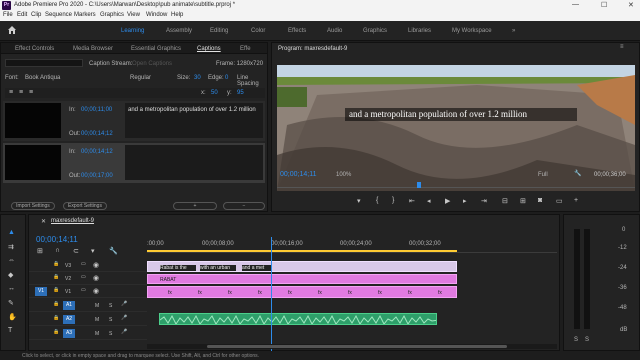 Image resolution: width=640 pixels, height=360 pixels. Describe the element at coordinates (297, 31) in the screenshot. I see `tab-effects: Effects` at that location.